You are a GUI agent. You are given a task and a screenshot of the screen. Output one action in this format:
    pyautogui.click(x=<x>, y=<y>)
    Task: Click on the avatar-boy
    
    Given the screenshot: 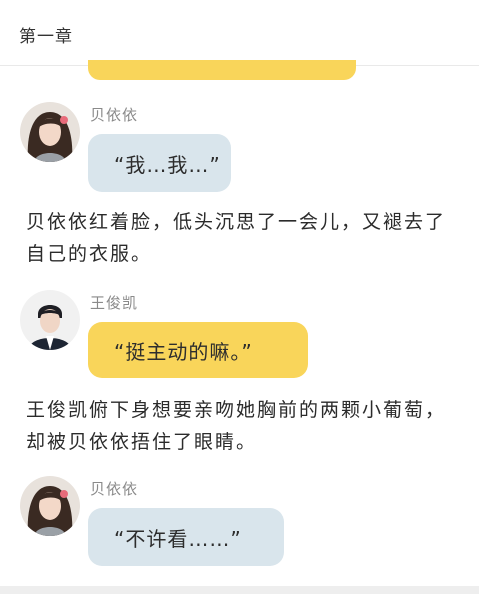 What is the action you would take?
    pyautogui.click(x=50, y=320)
    